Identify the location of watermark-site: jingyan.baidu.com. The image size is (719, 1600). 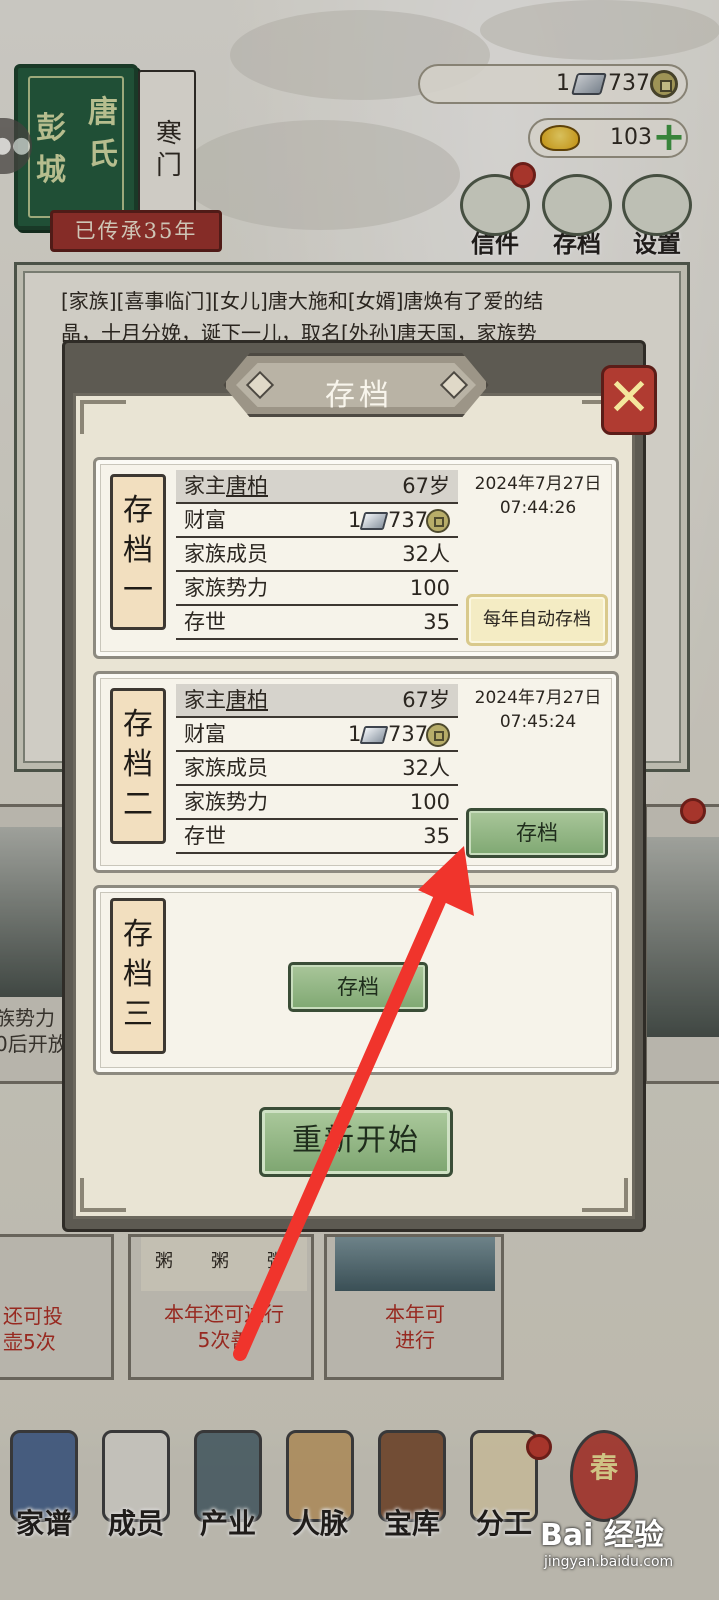
(609, 1562).